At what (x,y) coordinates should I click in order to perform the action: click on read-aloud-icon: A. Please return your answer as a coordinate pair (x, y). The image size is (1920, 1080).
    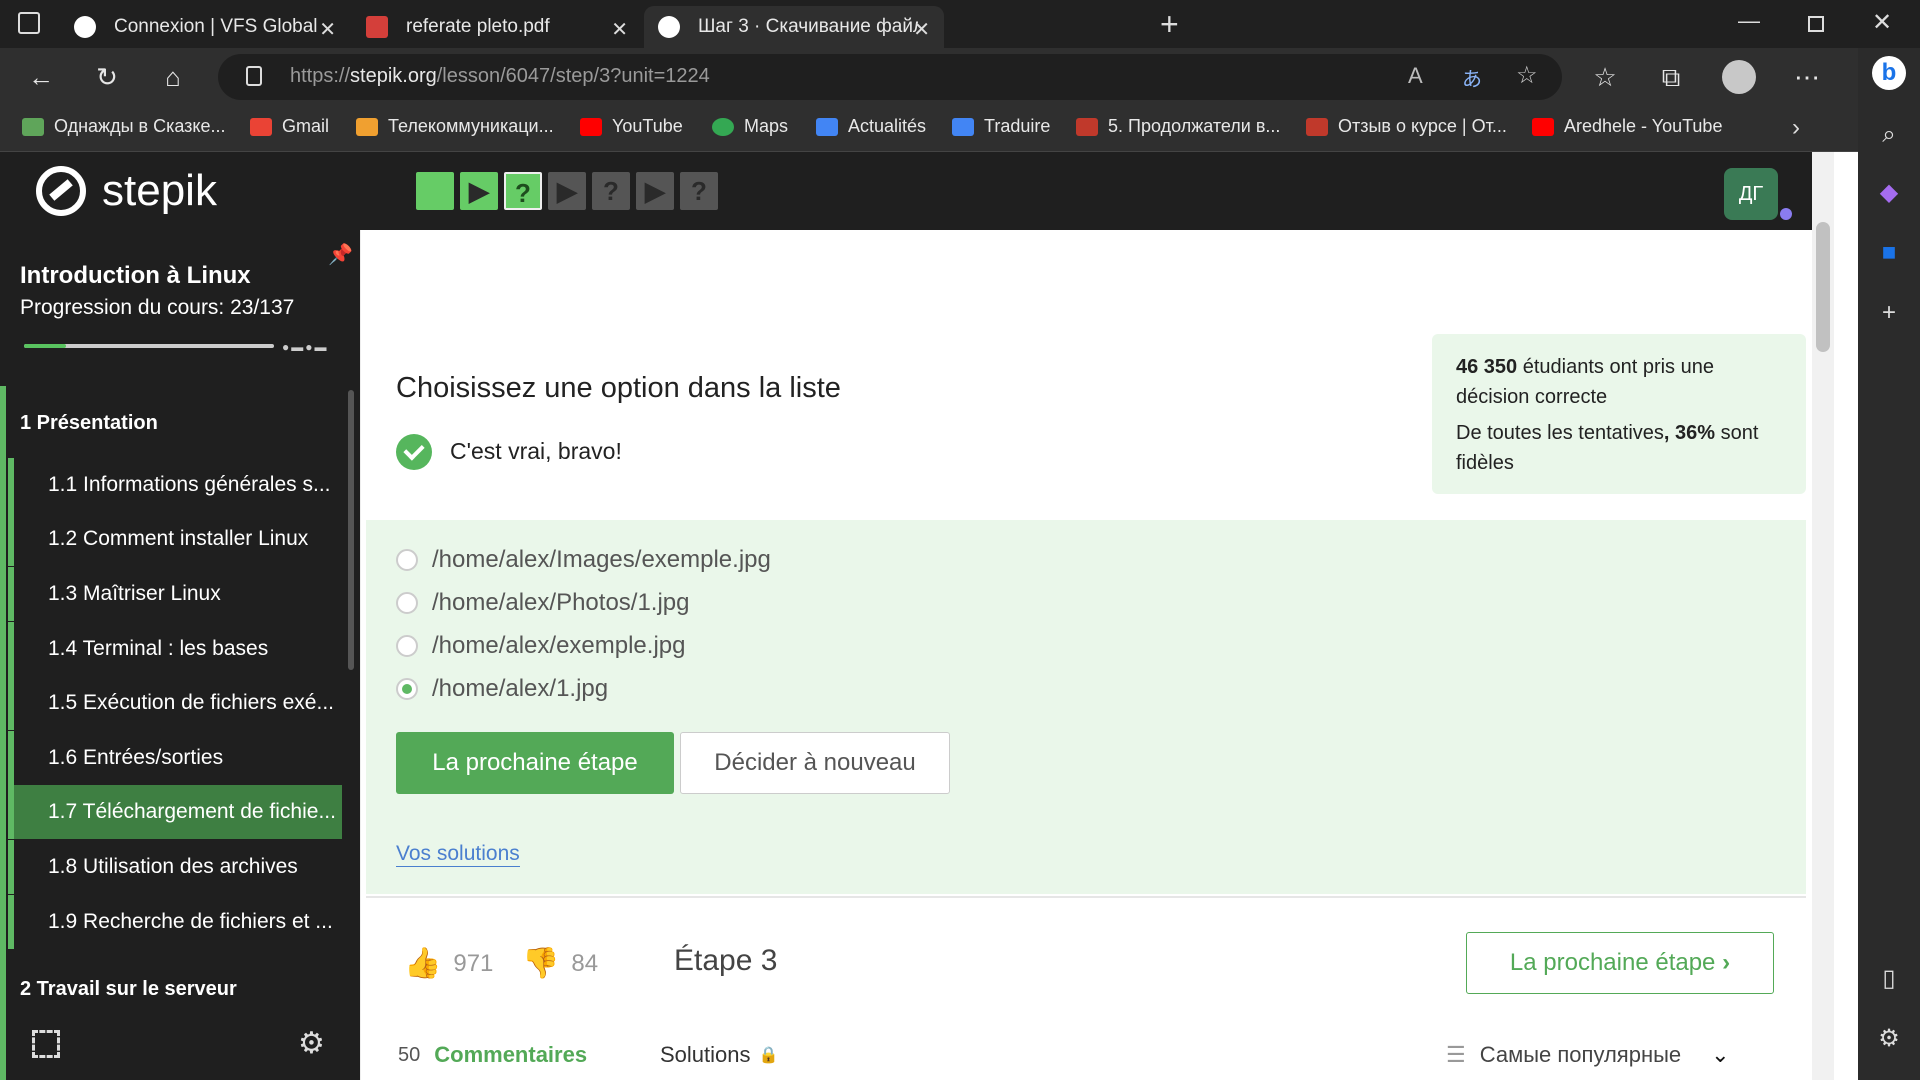
    Looking at the image, I should click on (1415, 76).